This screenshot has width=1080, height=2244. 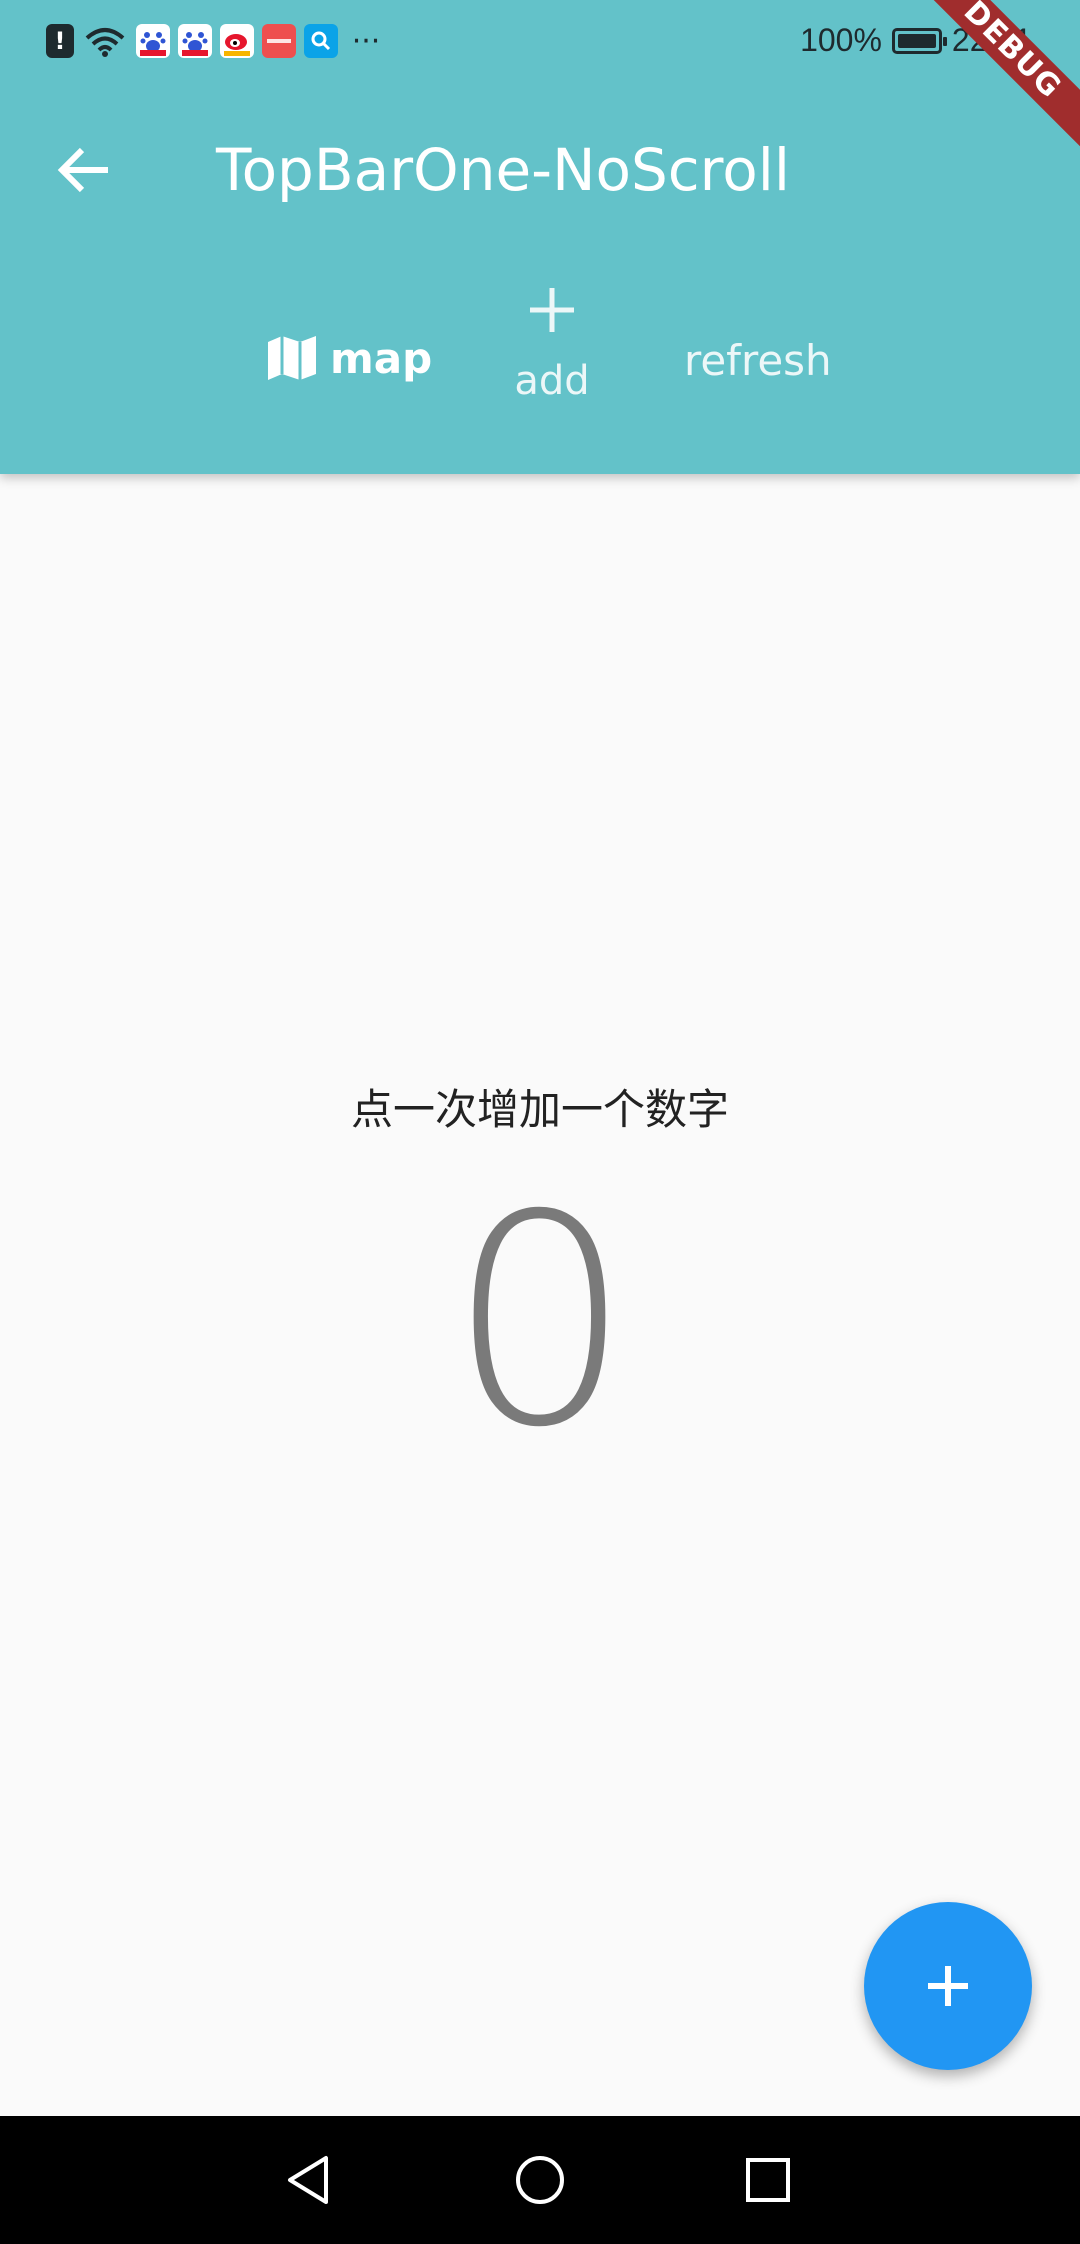 What do you see at coordinates (552, 345) in the screenshot?
I see `add-action-button: add` at bounding box center [552, 345].